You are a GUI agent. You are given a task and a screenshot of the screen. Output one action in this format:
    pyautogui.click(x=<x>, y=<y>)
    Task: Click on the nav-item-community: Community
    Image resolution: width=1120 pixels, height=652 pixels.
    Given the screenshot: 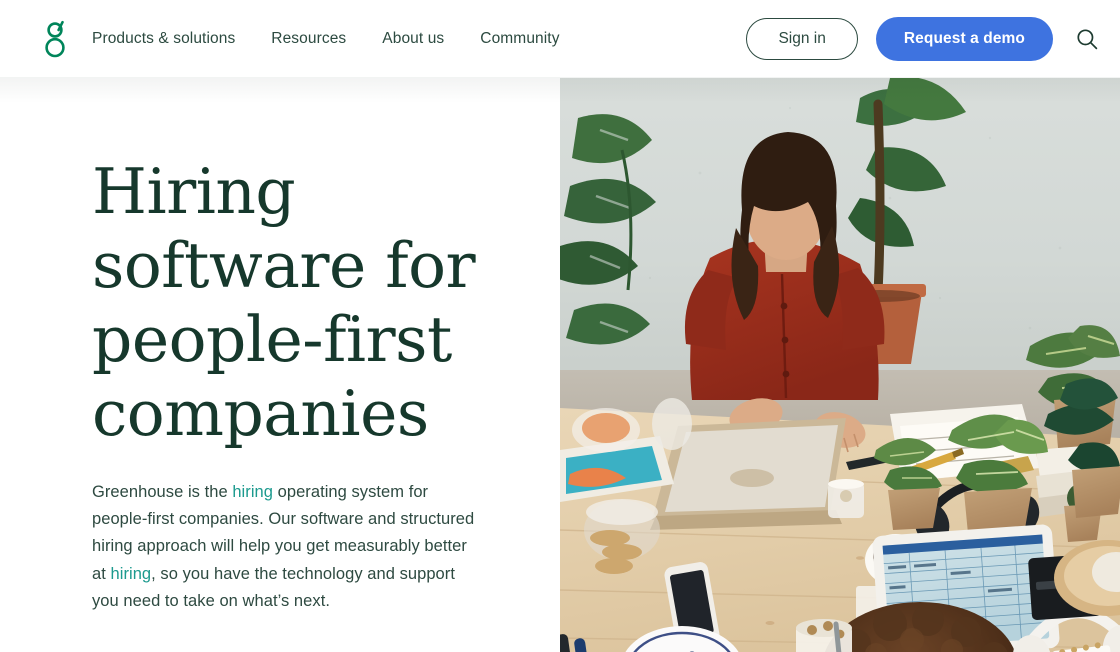 What is the action you would take?
    pyautogui.click(x=519, y=39)
    